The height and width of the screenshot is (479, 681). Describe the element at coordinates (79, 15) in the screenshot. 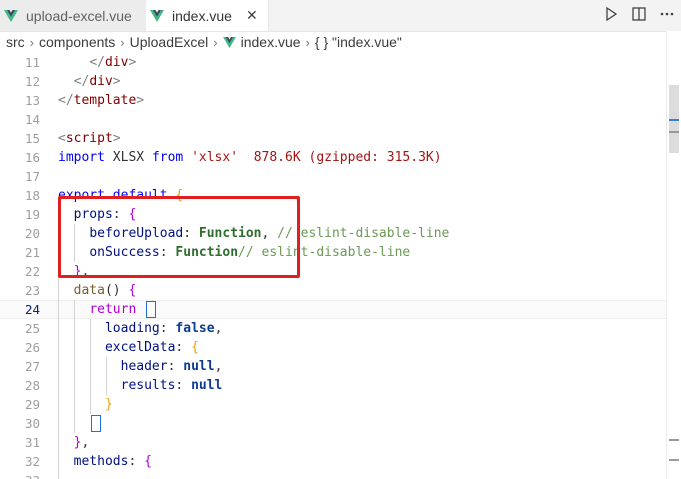

I see `tab-label: upload-excel.vue` at that location.